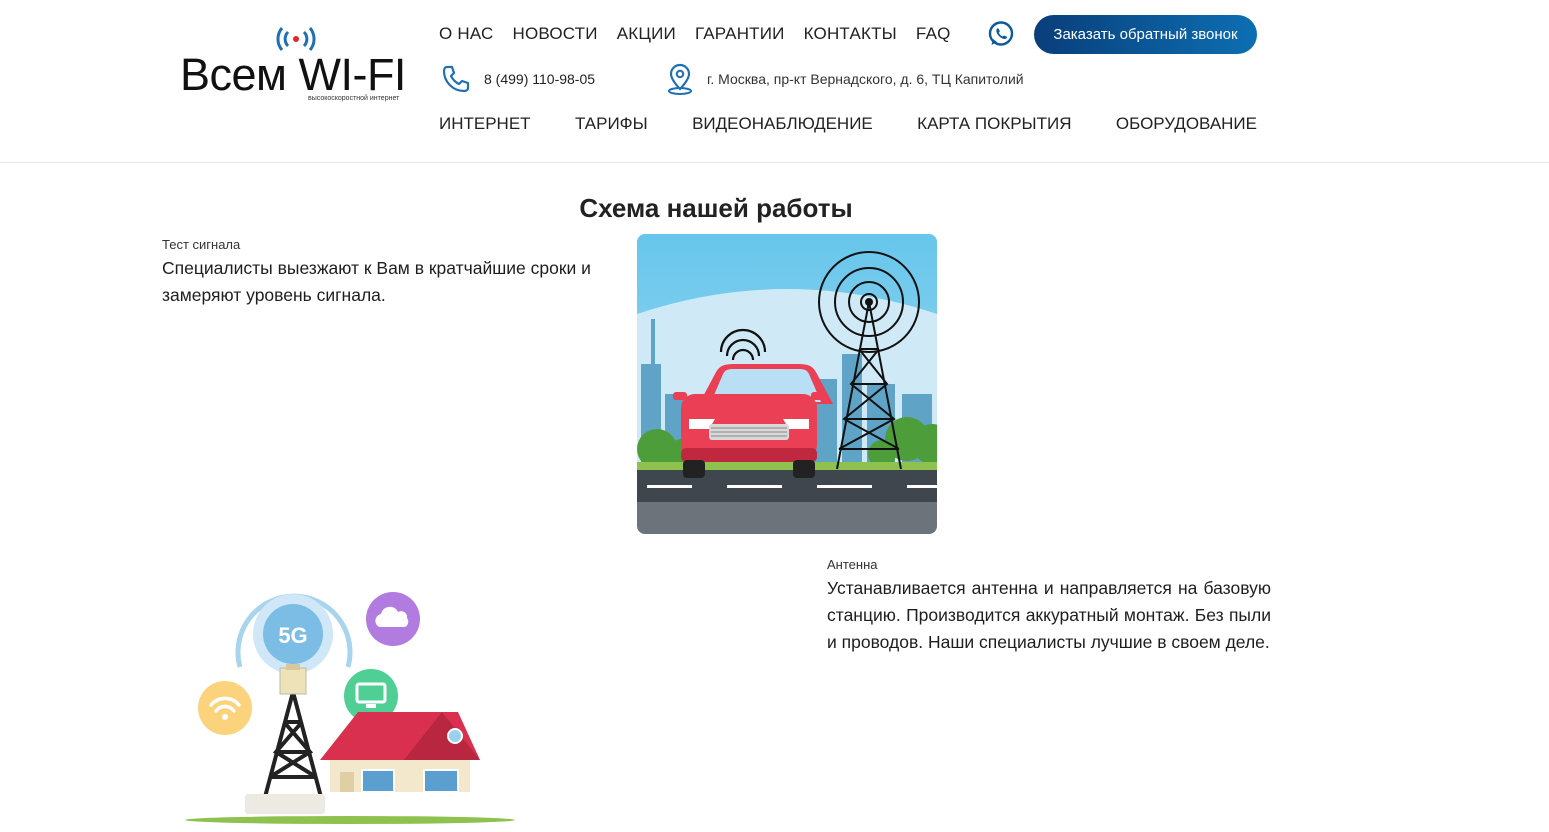 The image size is (1549, 832). Describe the element at coordinates (740, 34) in the screenshot. I see `nav-guarantees: ГАРАНТИИ` at that location.